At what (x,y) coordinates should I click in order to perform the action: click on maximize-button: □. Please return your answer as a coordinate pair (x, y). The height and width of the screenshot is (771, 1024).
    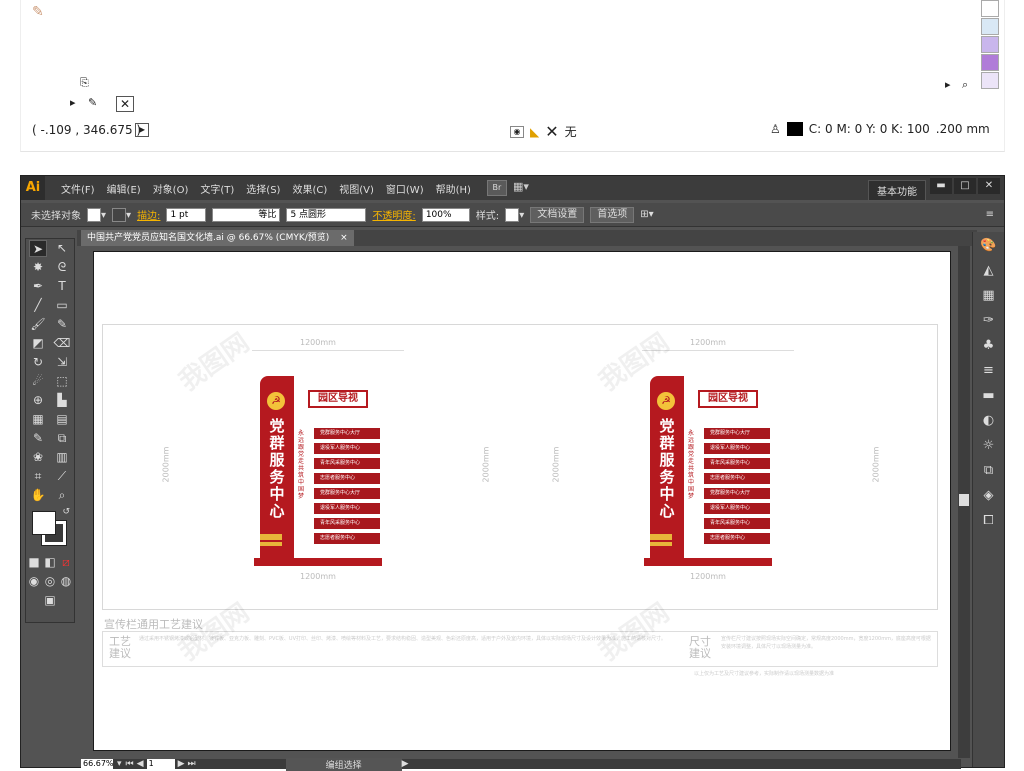
    Looking at the image, I should click on (965, 186).